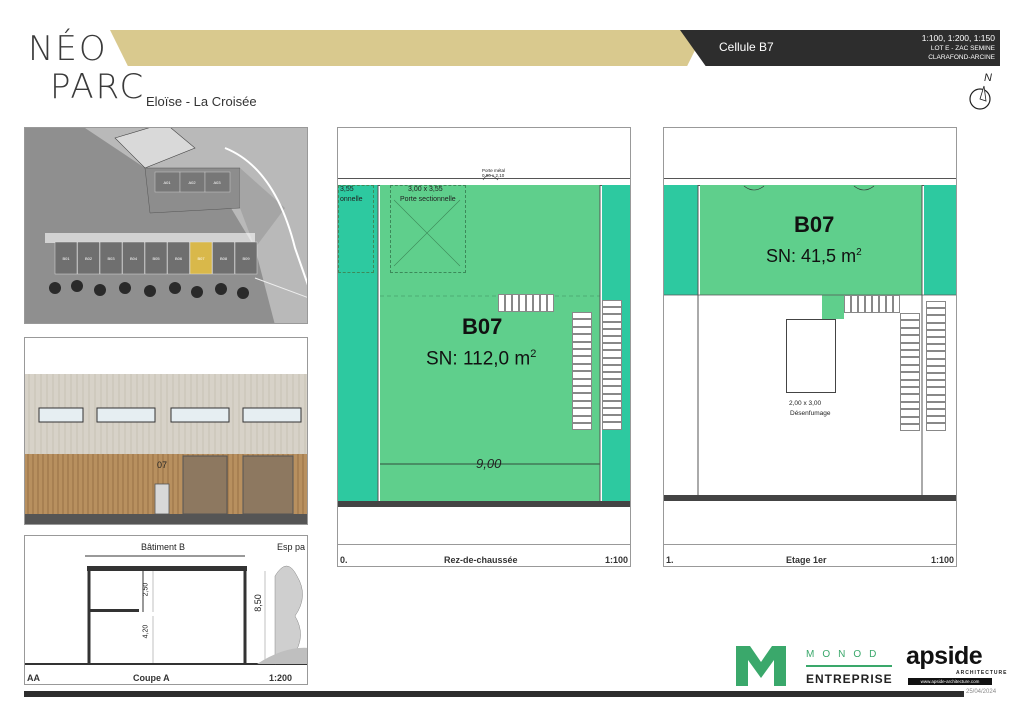 The height and width of the screenshot is (724, 1024). Describe the element at coordinates (481, 560) in the screenshot. I see `gf-caption-title: Rez-de-chaussée` at that location.